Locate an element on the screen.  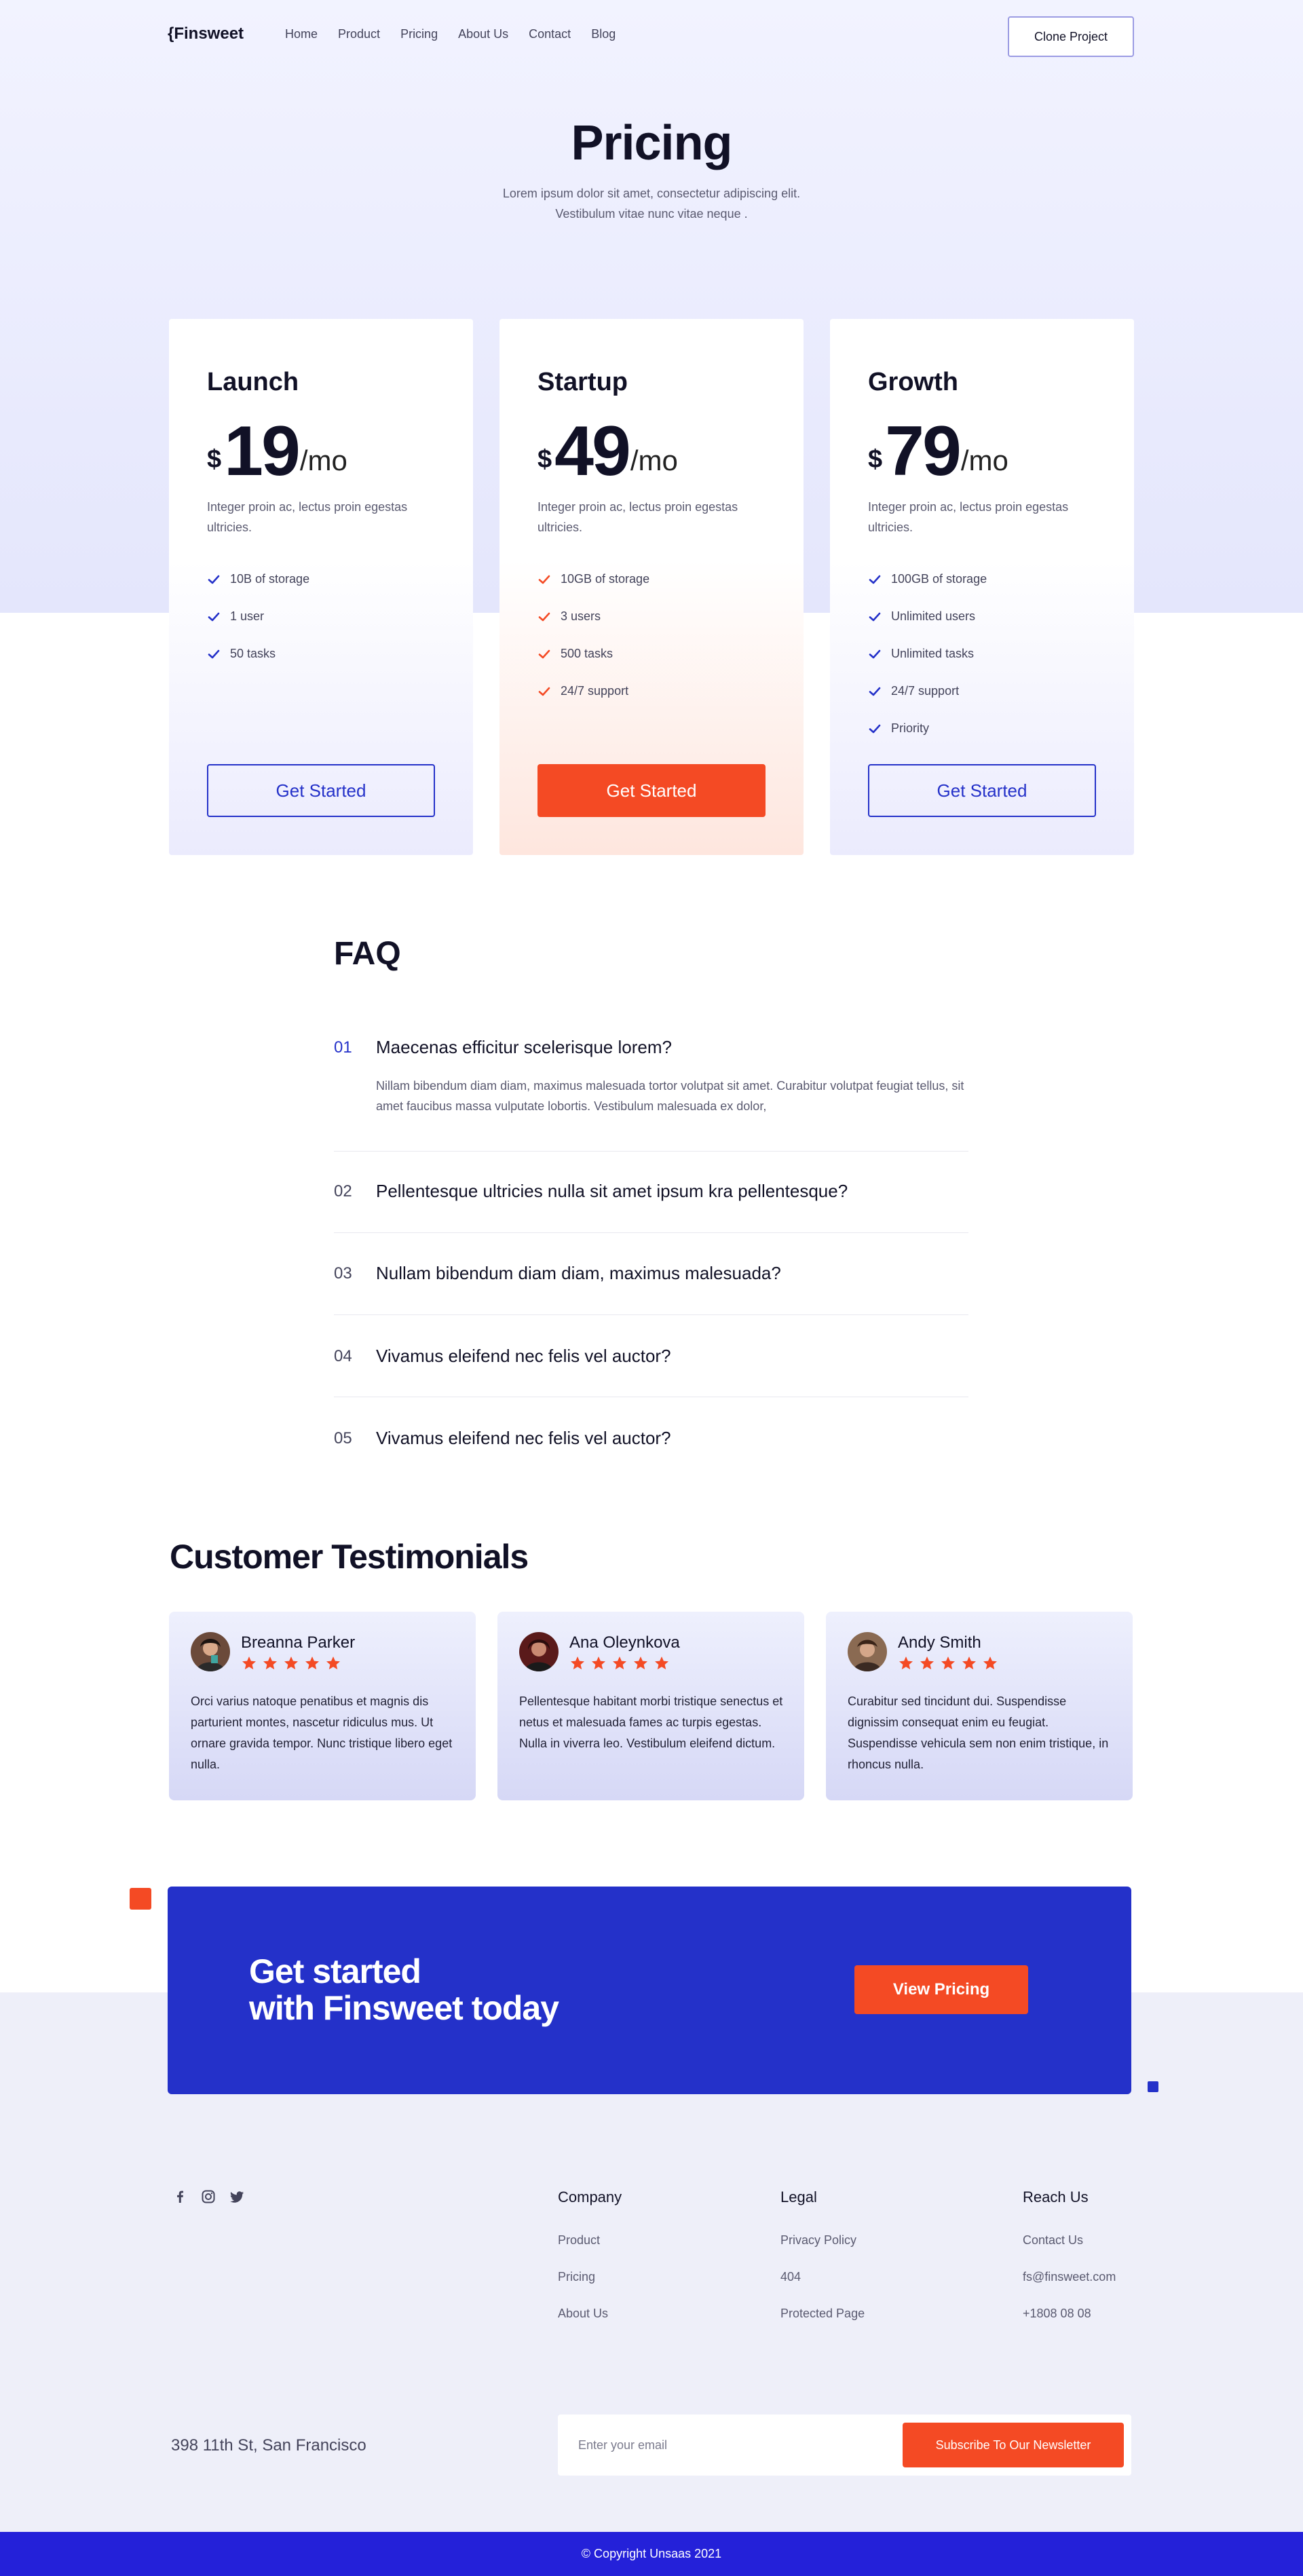
footer-email: fs@finsweet.com is located at coordinates (1069, 2288).